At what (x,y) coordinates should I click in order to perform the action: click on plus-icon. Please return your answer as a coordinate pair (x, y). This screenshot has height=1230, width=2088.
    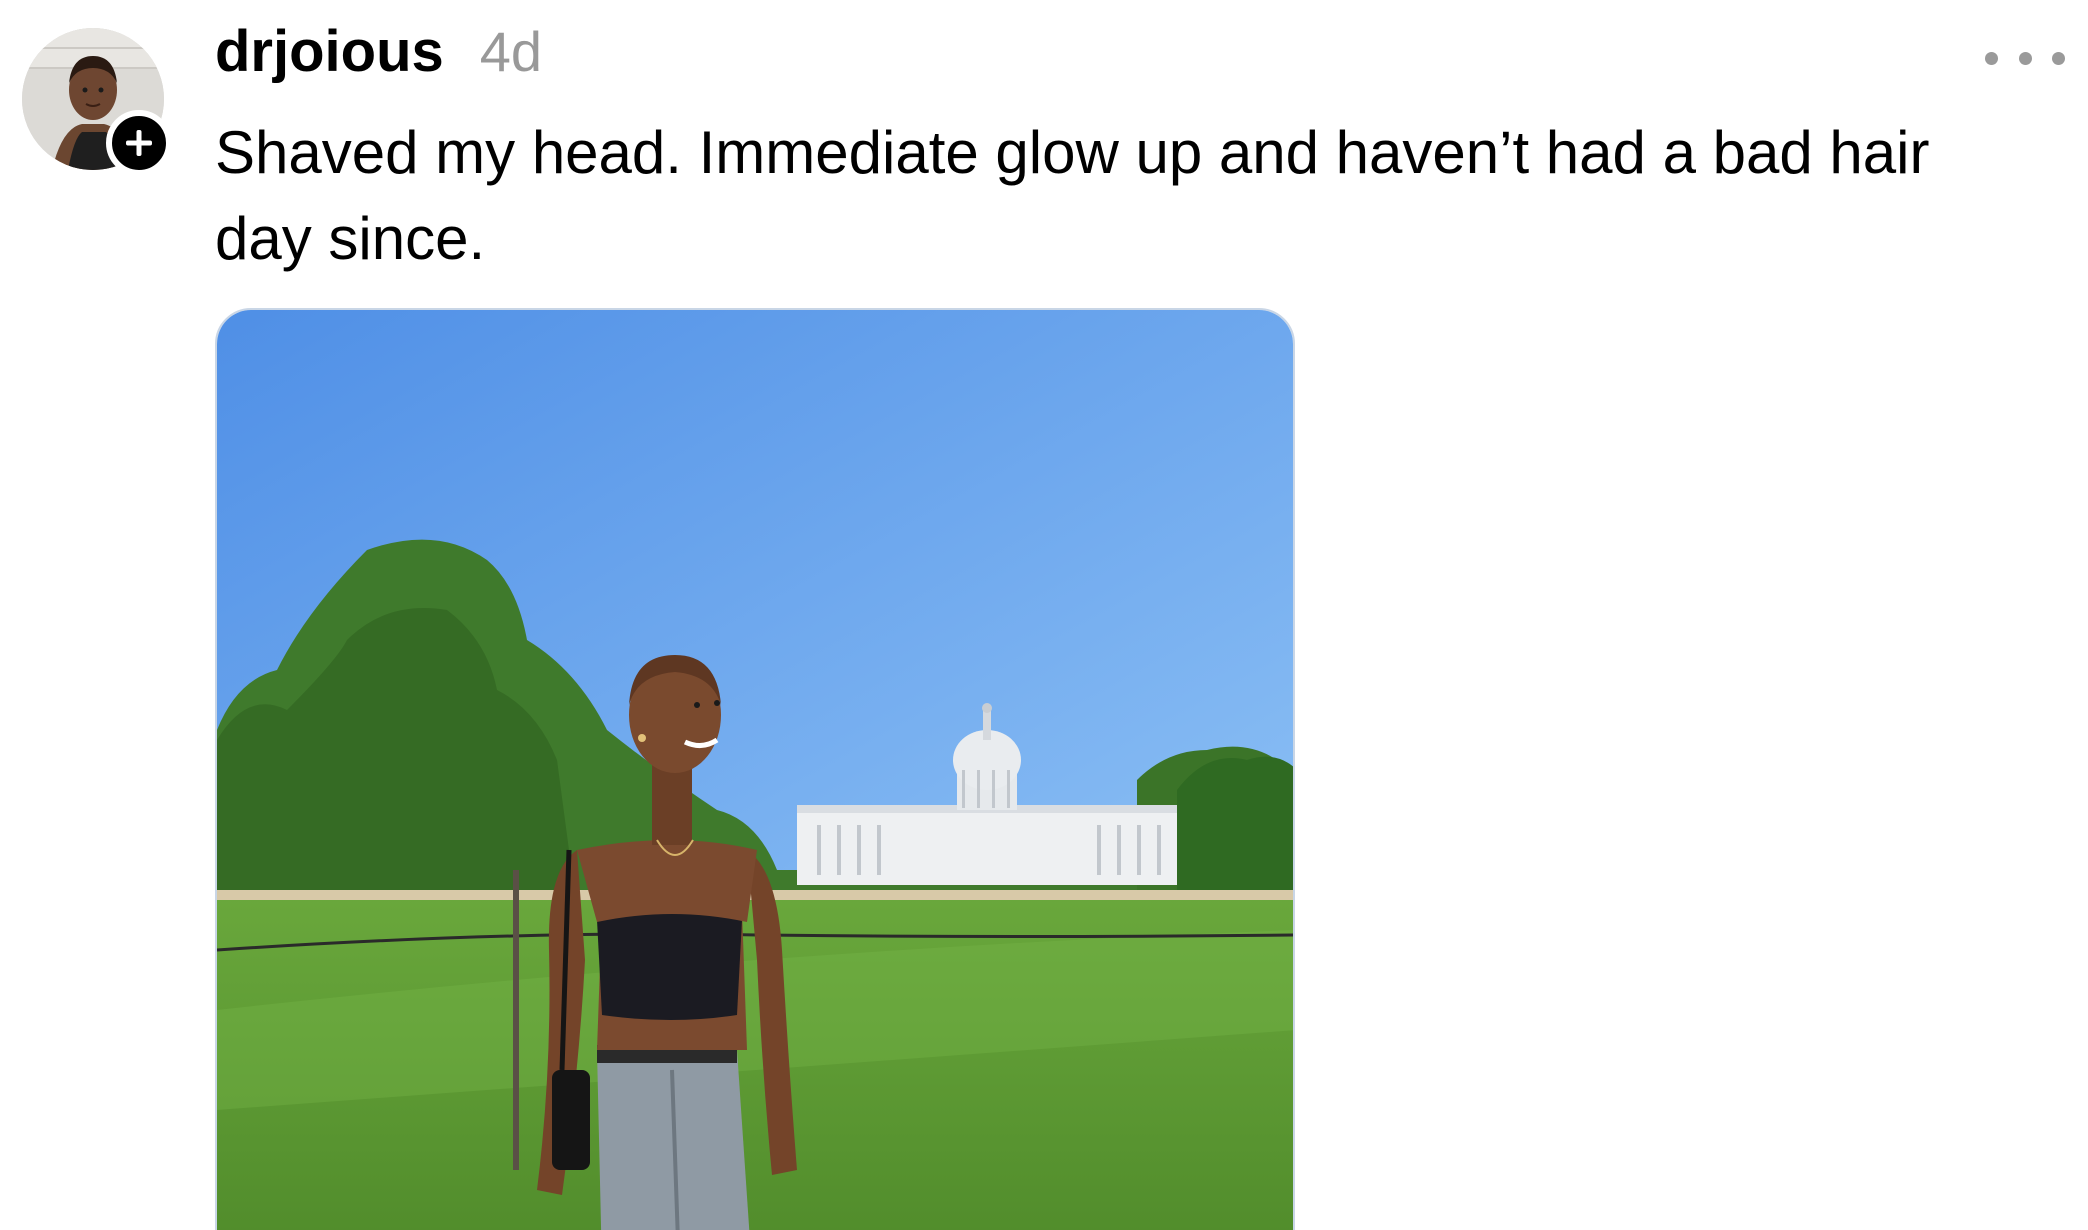
    Looking at the image, I should click on (139, 143).